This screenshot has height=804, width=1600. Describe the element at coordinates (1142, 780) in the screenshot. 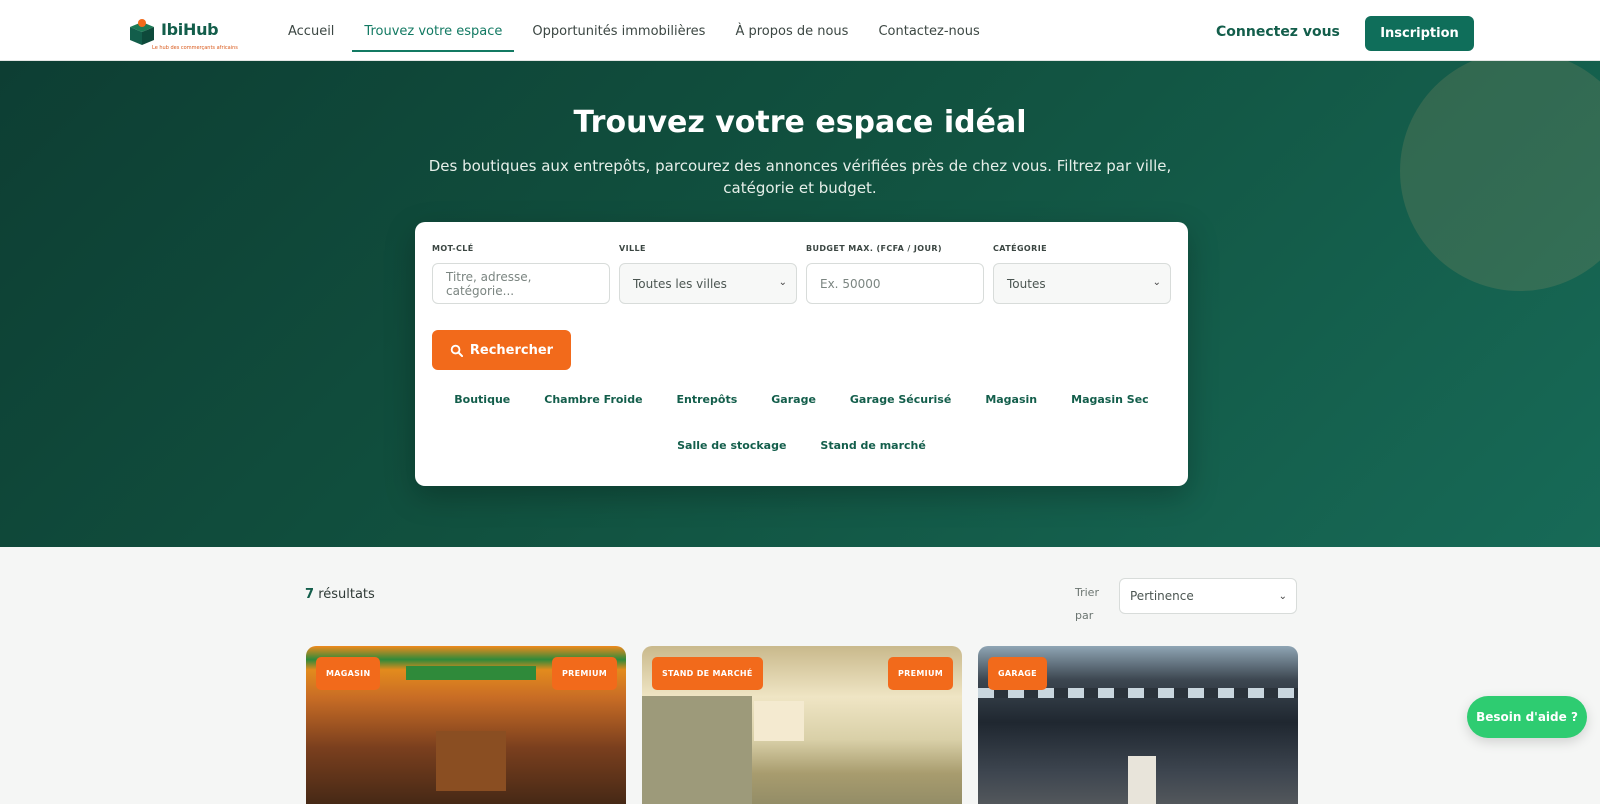

I see `warehouse-door-image` at that location.